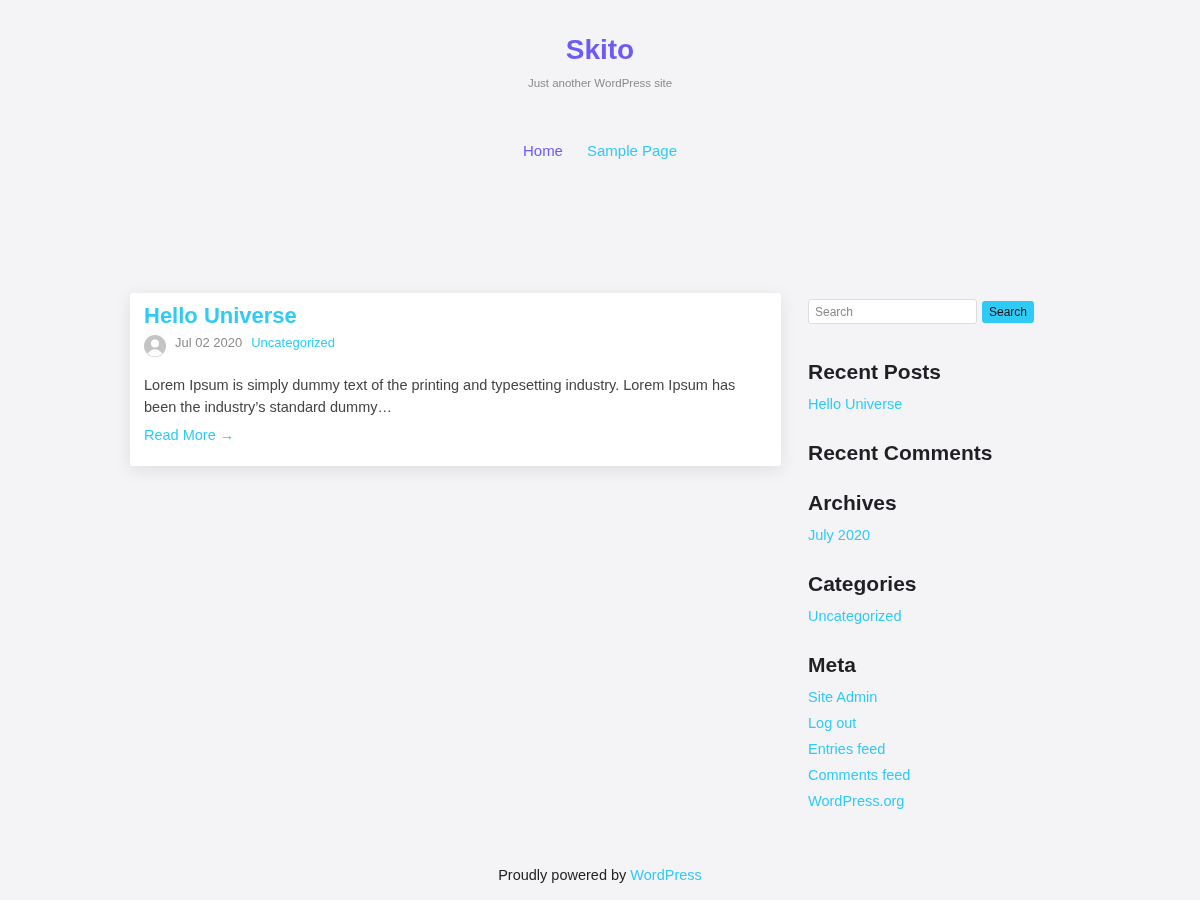  Describe the element at coordinates (855, 616) in the screenshot. I see `widget-link: Uncategorized` at that location.